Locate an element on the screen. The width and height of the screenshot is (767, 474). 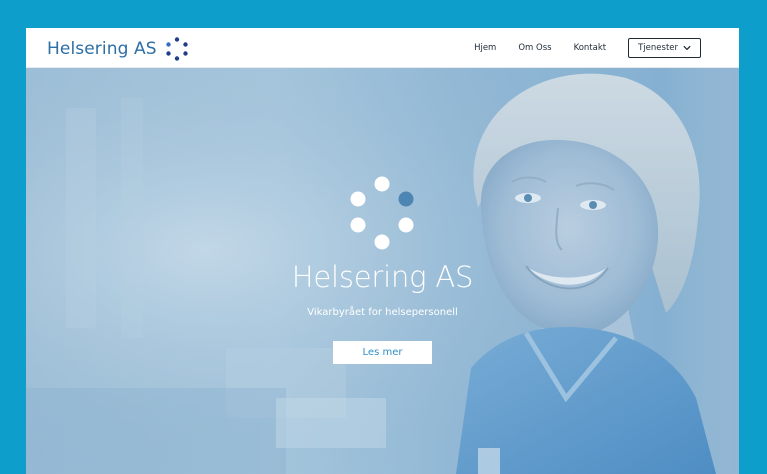
nav-links: Hjem Om Oss Kontakt Tjenester is located at coordinates (587, 48).